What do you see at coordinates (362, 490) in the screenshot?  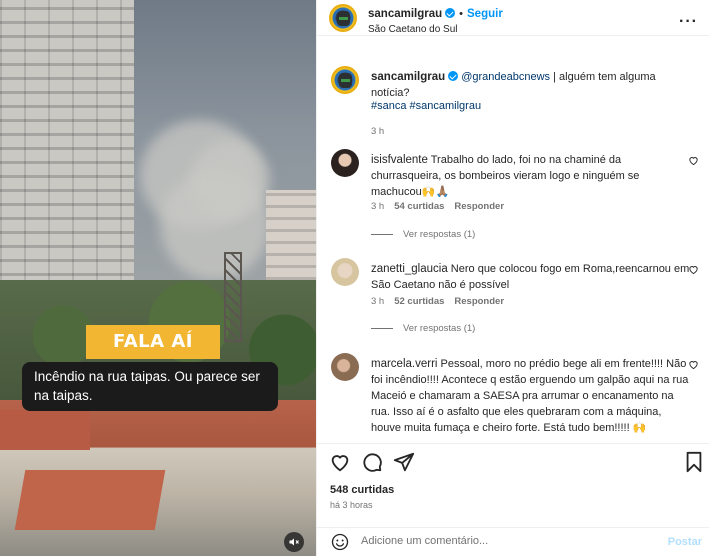 I see `likes-count: 548 curtidas` at bounding box center [362, 490].